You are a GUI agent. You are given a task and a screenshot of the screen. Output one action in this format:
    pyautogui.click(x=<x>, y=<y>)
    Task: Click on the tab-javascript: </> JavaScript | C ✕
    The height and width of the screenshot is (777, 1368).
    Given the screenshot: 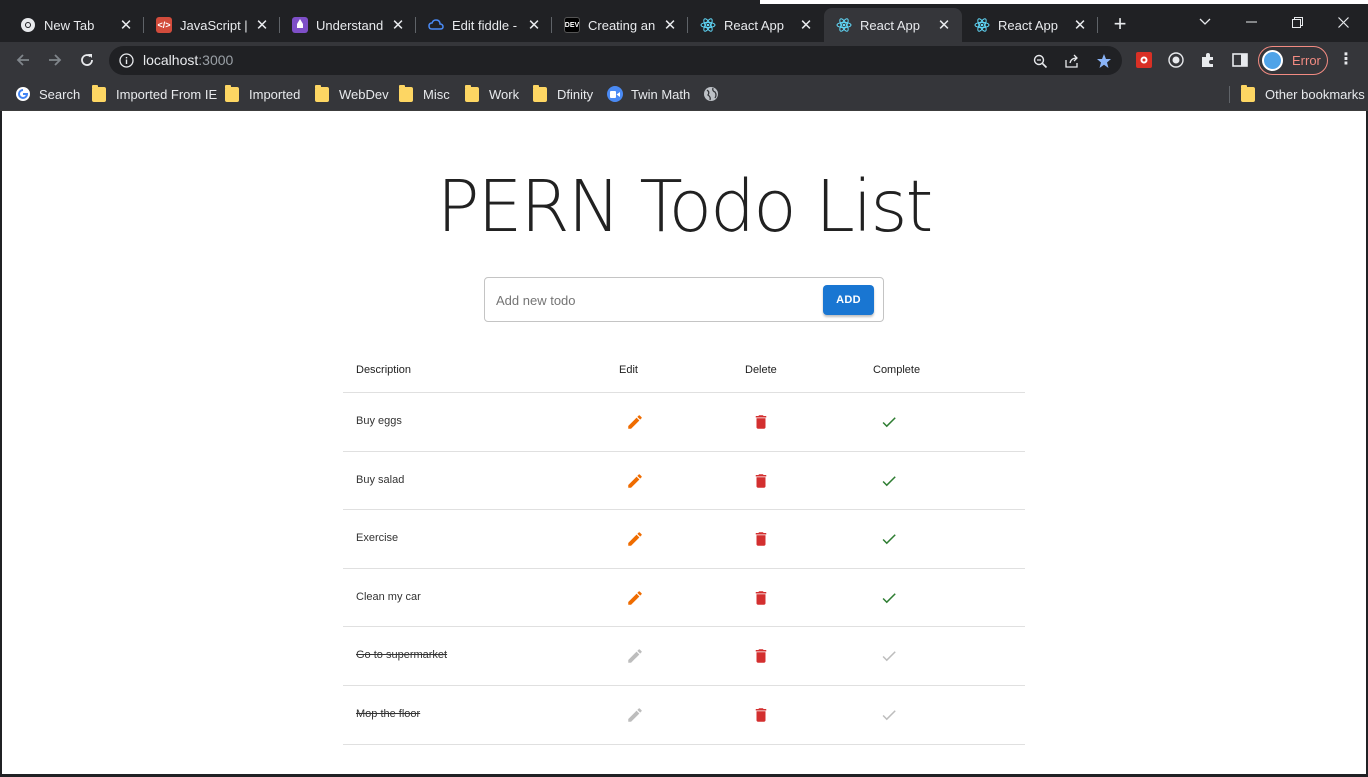 What is the action you would take?
    pyautogui.click(x=212, y=25)
    